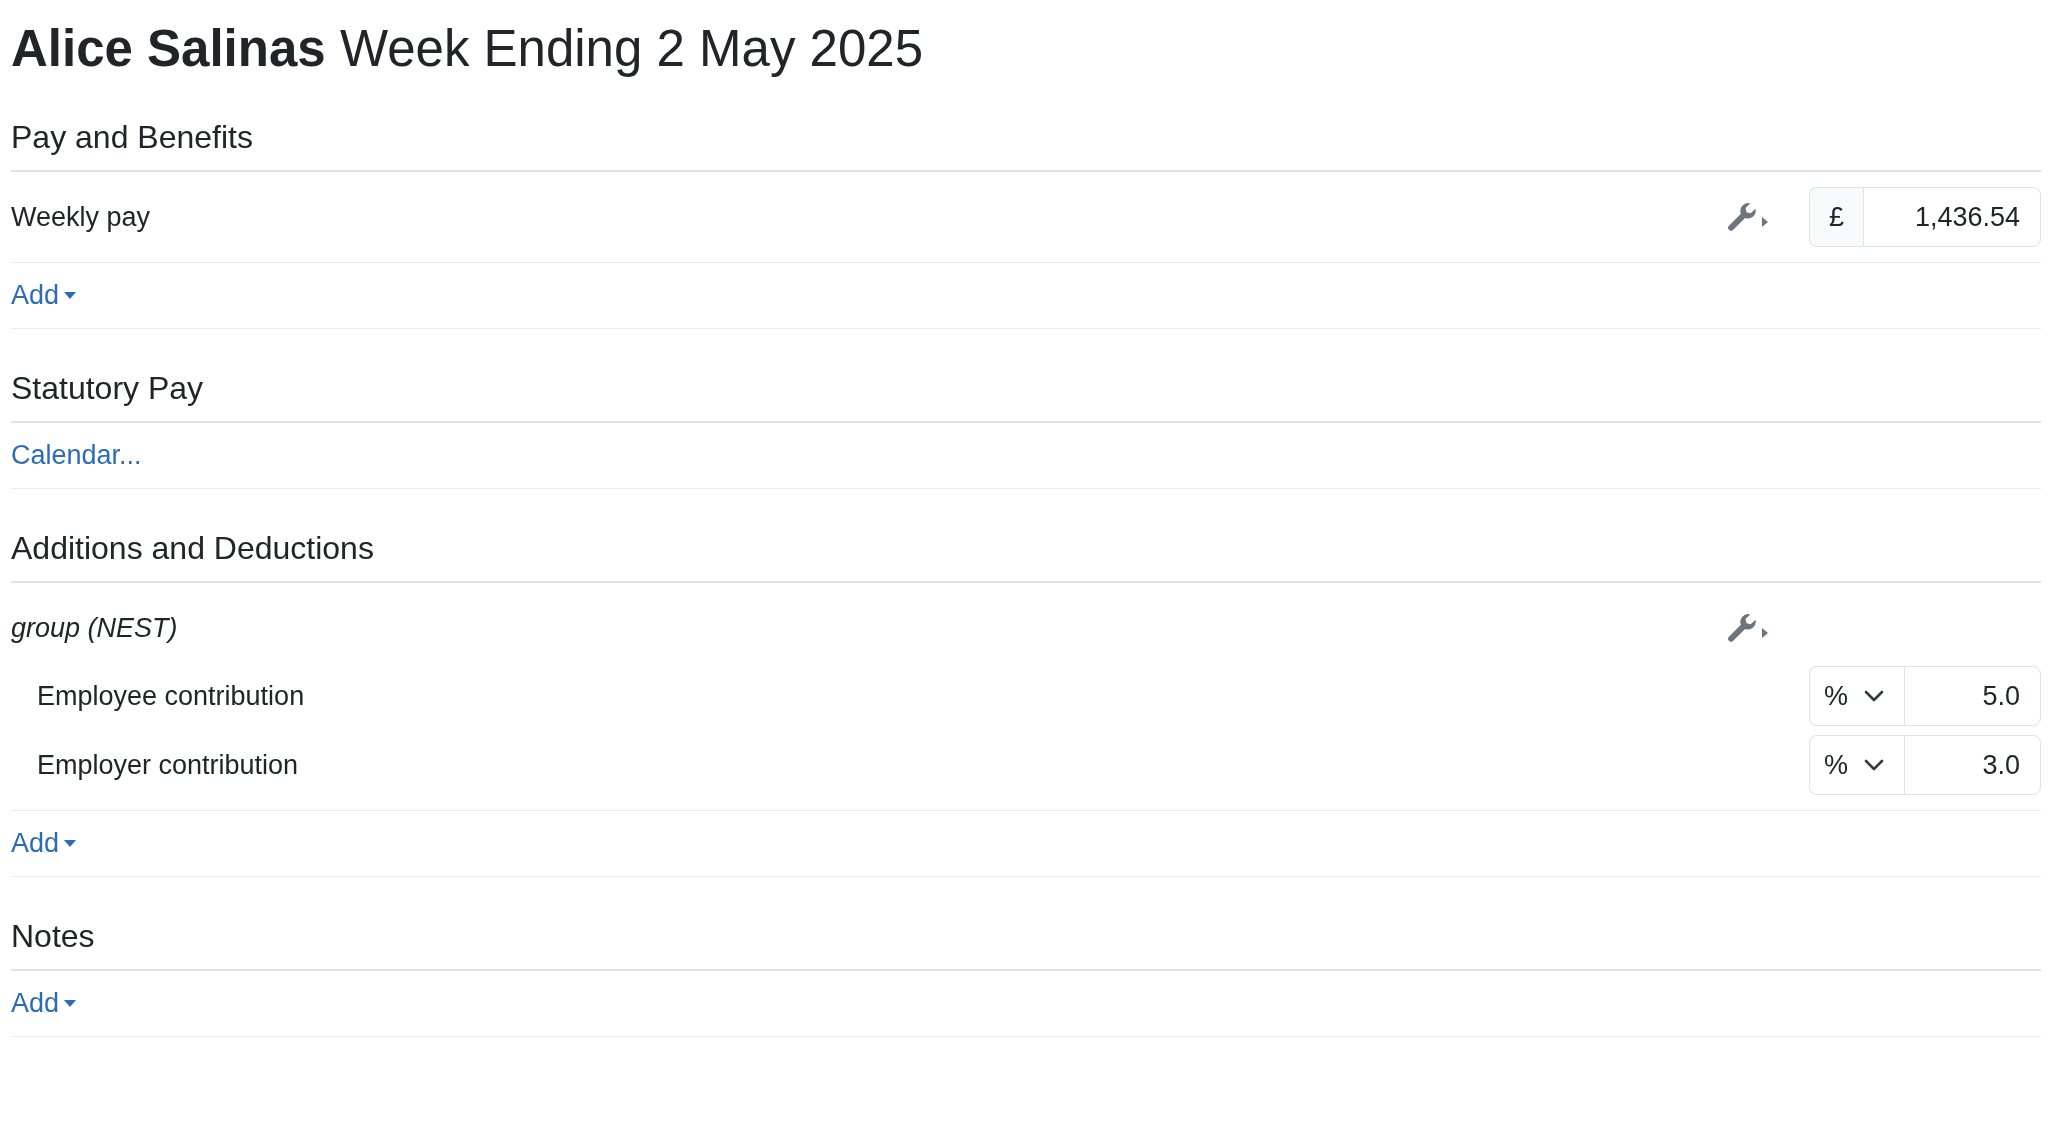 Image resolution: width=2068 pixels, height=1132 pixels. What do you see at coordinates (1026, 555) in the screenshot?
I see `section-heading: Additions and Deductions` at bounding box center [1026, 555].